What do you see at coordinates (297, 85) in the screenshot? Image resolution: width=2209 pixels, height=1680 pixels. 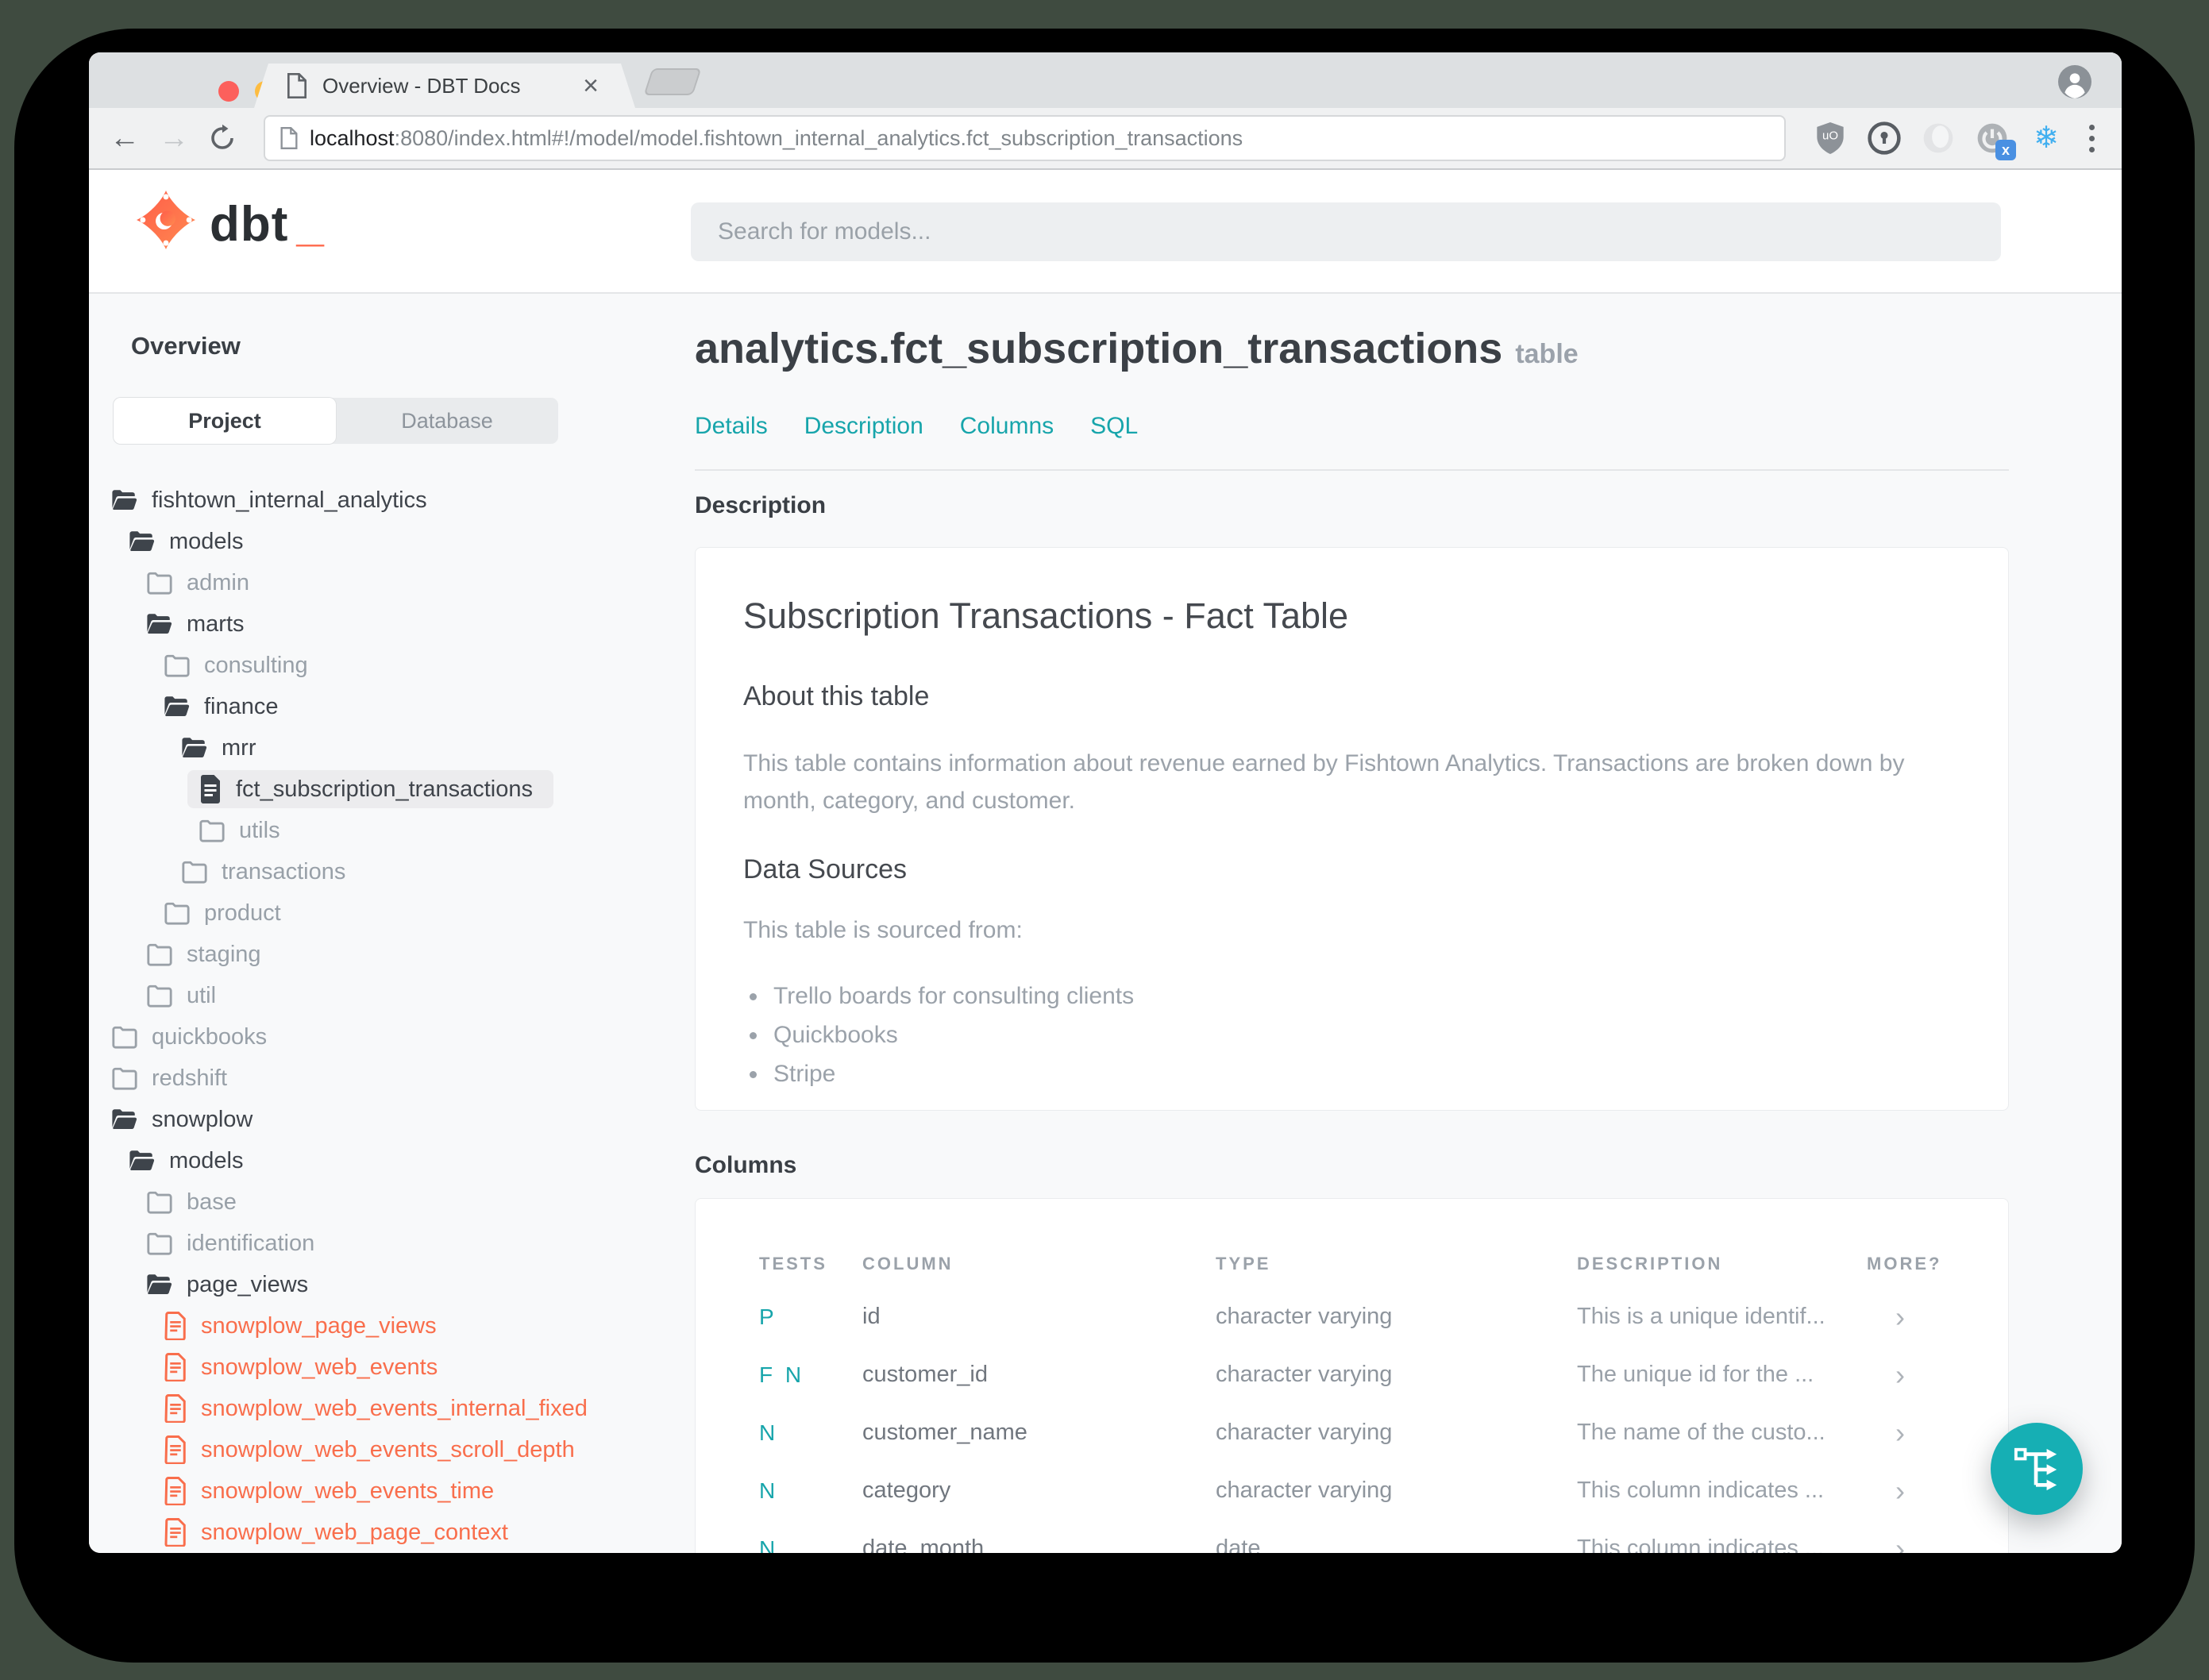 I see `page-favicon-icon` at bounding box center [297, 85].